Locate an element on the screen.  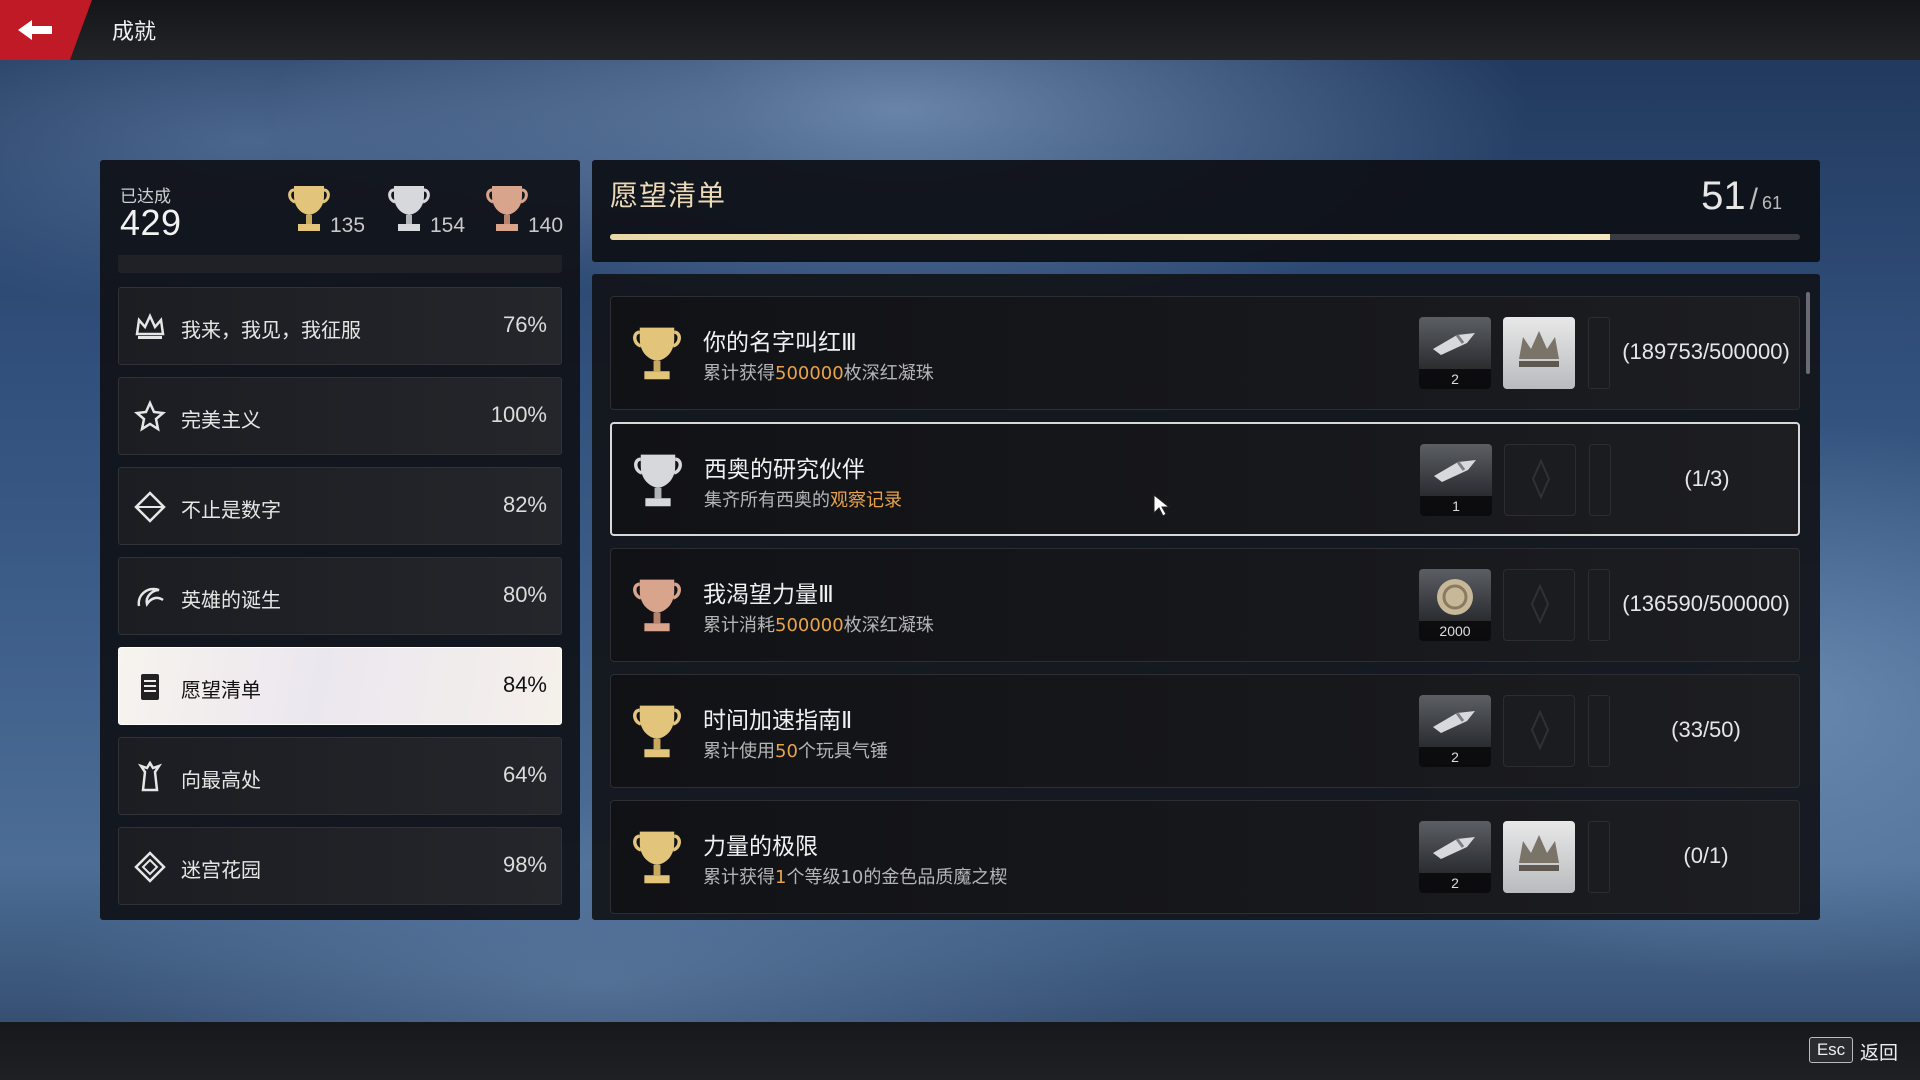
back-label: 返回 is located at coordinates (1879, 1051).